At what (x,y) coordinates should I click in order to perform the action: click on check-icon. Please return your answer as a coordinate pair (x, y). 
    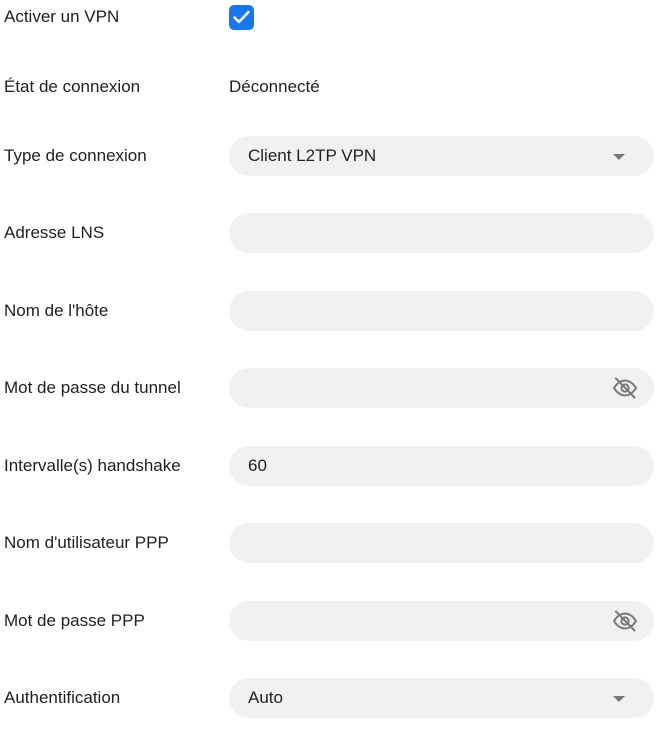
    Looking at the image, I should click on (241, 17).